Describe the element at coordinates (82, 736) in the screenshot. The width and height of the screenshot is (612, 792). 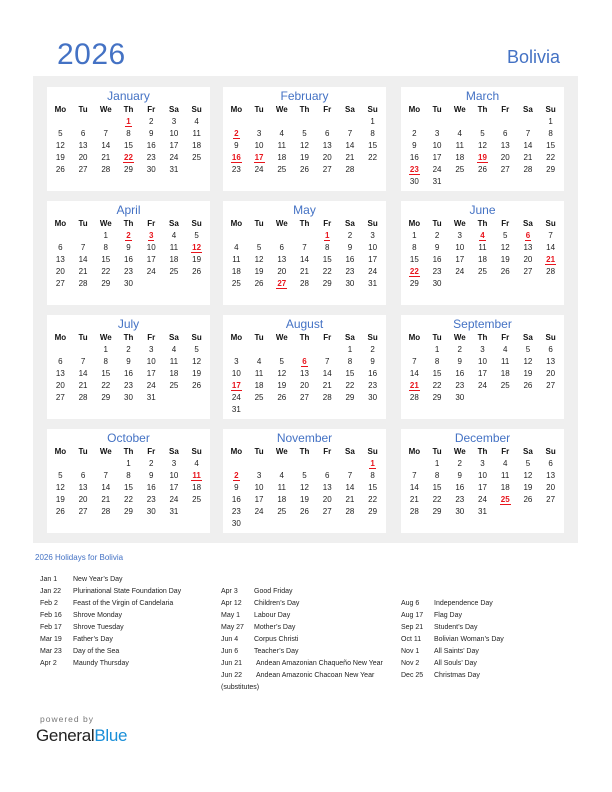
I see `generalblue-logo: GeneralBlue` at that location.